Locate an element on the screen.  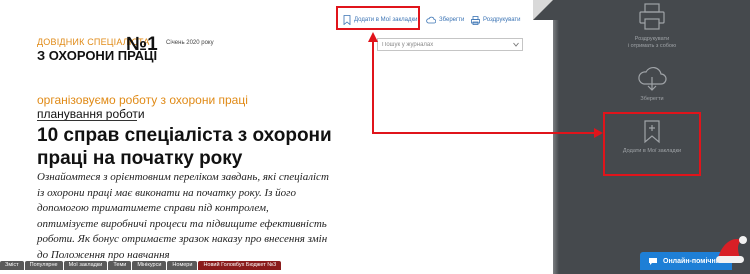
tab-topics: Теми is located at coordinates (120, 265).